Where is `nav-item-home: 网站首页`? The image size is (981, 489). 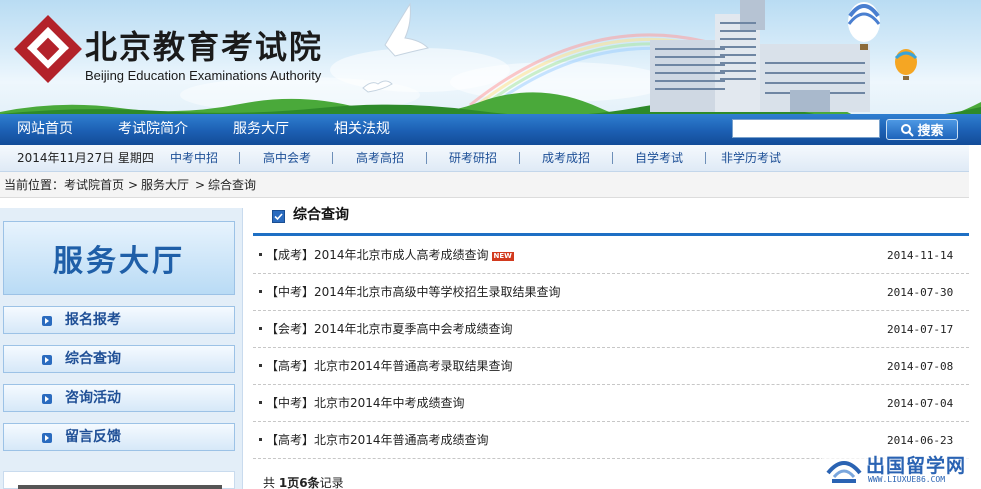
nav-item-home: 网站首页 is located at coordinates (45, 129).